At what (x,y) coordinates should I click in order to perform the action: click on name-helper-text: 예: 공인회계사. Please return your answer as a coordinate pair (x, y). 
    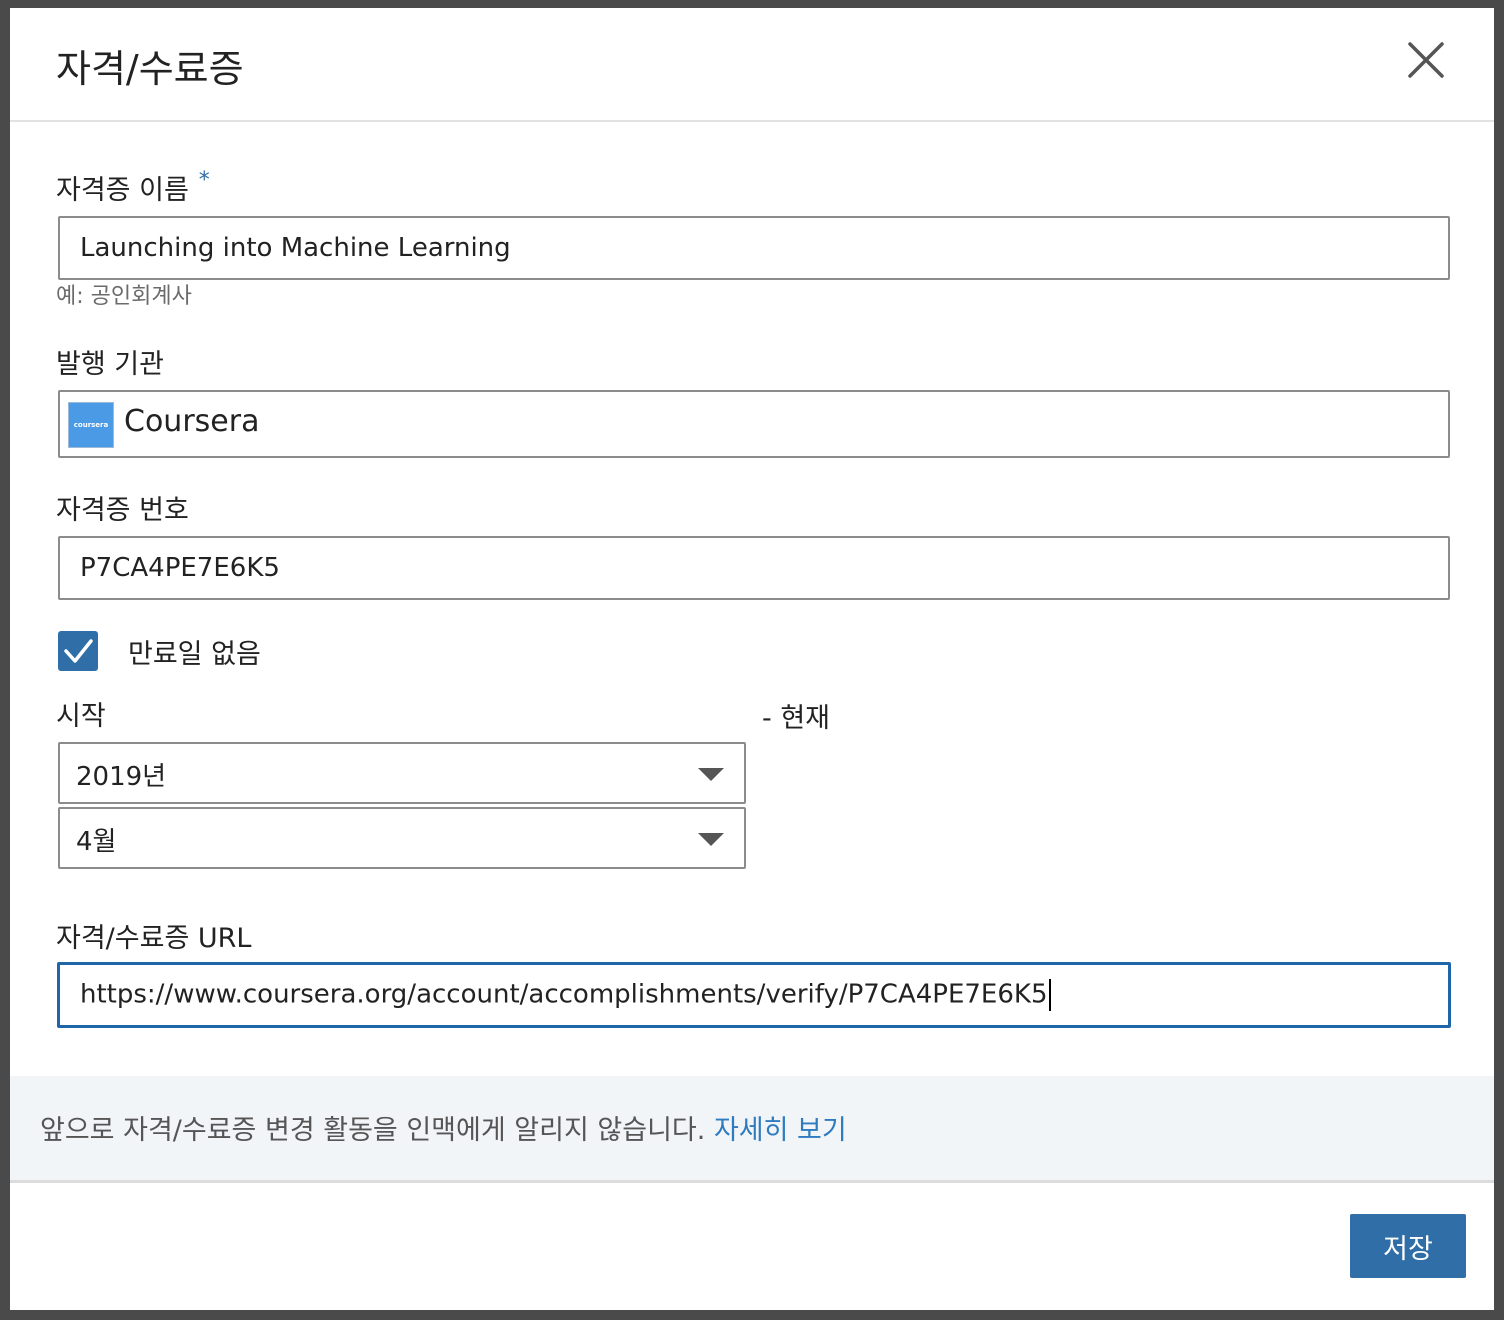
    Looking at the image, I should click on (124, 296).